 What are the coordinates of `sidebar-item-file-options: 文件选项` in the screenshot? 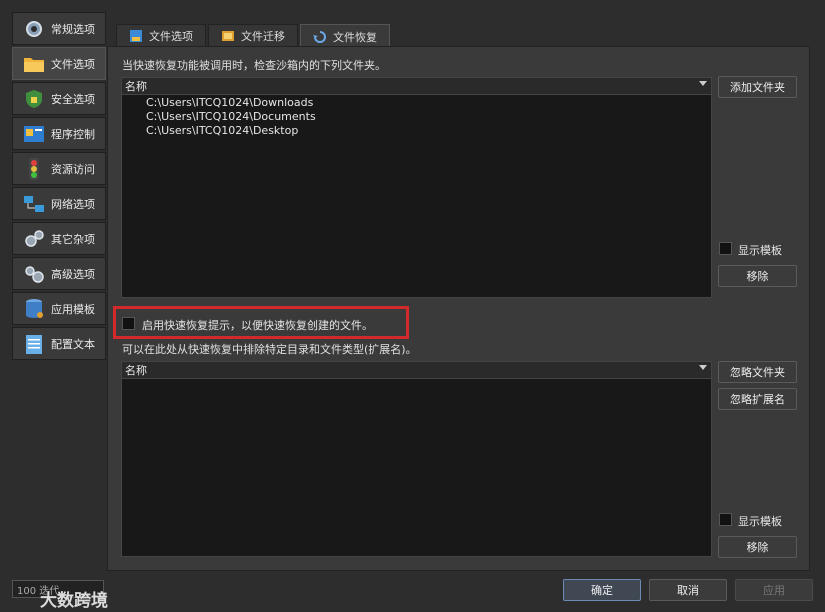 It's located at (59, 63).